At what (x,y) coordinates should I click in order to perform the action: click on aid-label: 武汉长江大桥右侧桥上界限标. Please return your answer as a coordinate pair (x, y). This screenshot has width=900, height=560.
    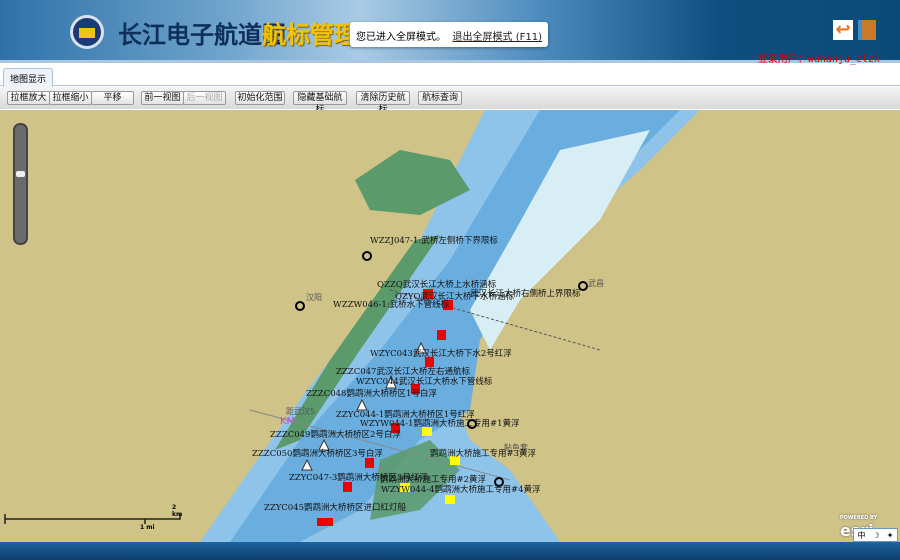
    Looking at the image, I should click on (525, 293).